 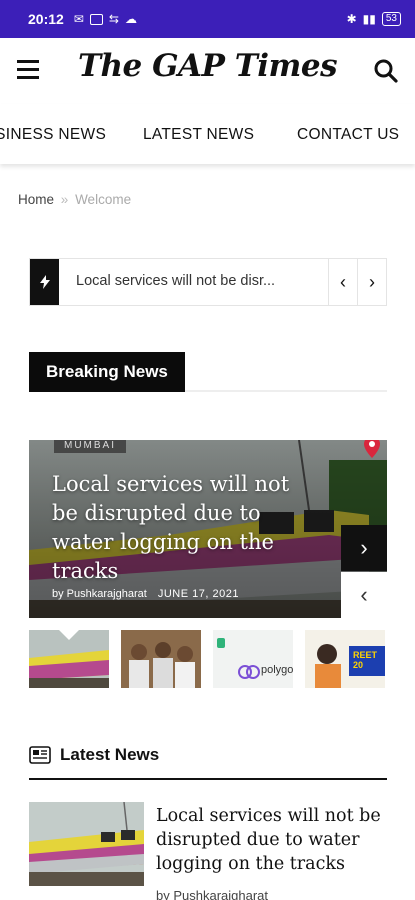 I want to click on lightning-icon, so click(x=44, y=282).